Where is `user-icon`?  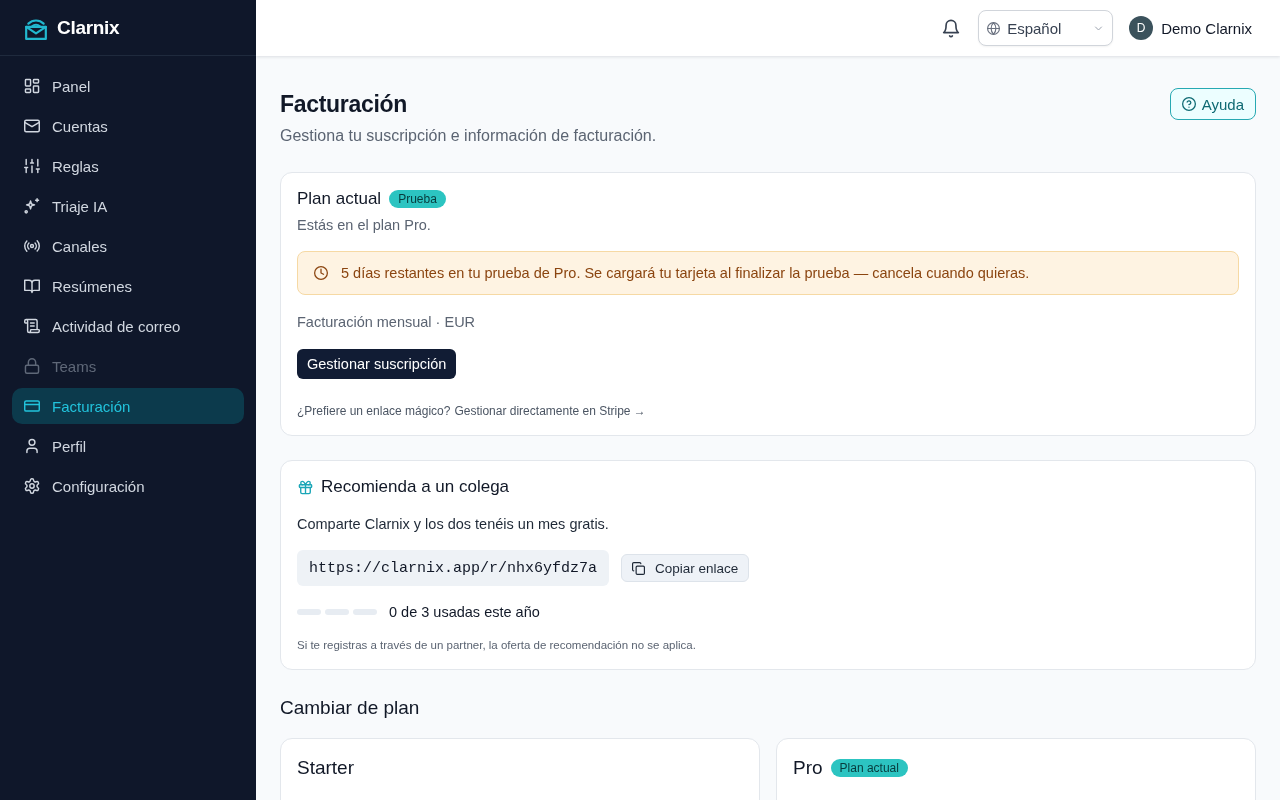 user-icon is located at coordinates (32, 446).